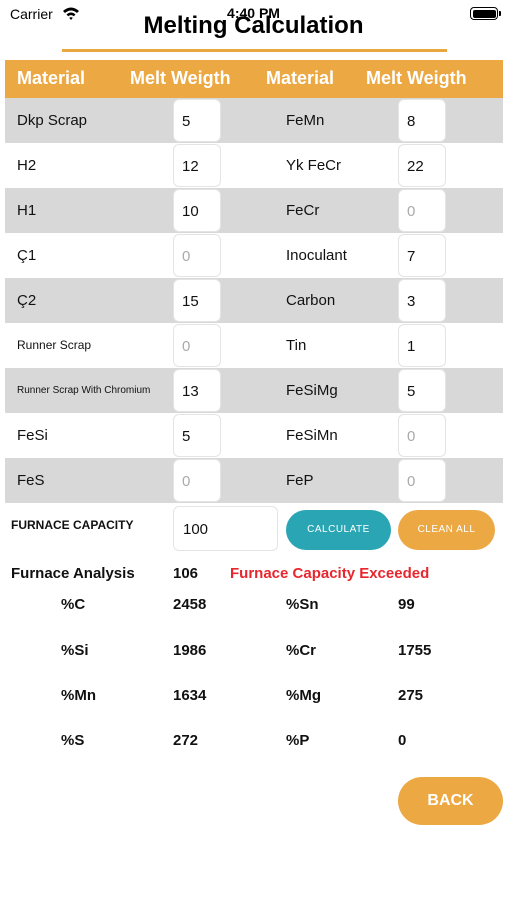 This screenshot has width=507, height=900. I want to click on furnace-capacity-label: FURNACE CAPACITY, so click(72, 525).